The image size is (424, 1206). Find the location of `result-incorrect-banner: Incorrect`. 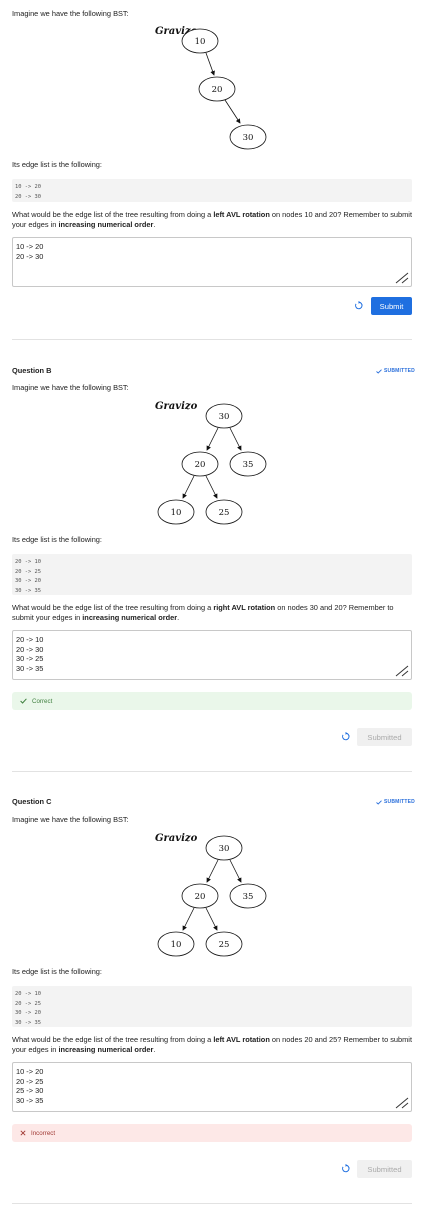

result-incorrect-banner: Incorrect is located at coordinates (212, 1133).